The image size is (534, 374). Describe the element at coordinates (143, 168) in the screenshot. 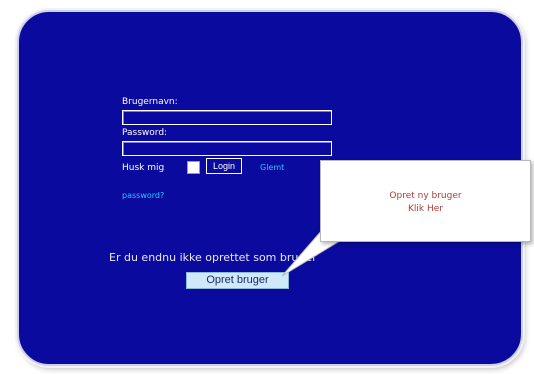

I see `remember-me-label: Husk mig` at that location.